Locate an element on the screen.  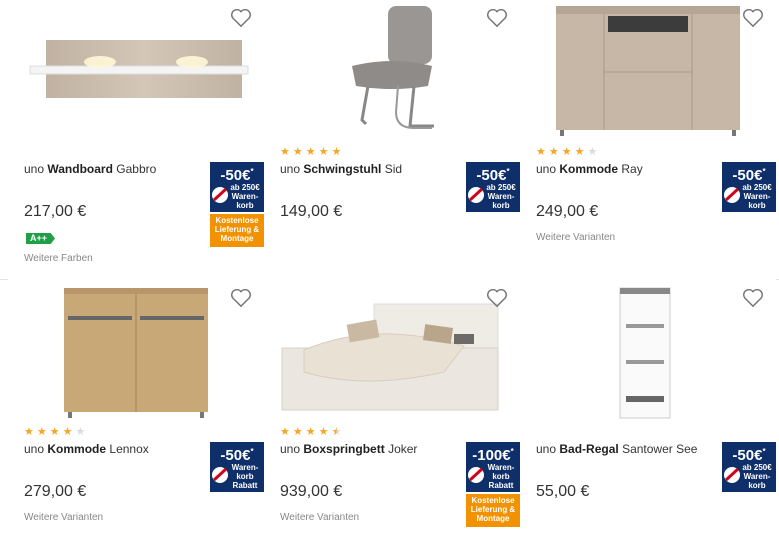
variants-link: Weitere Farben is located at coordinates (58, 258).